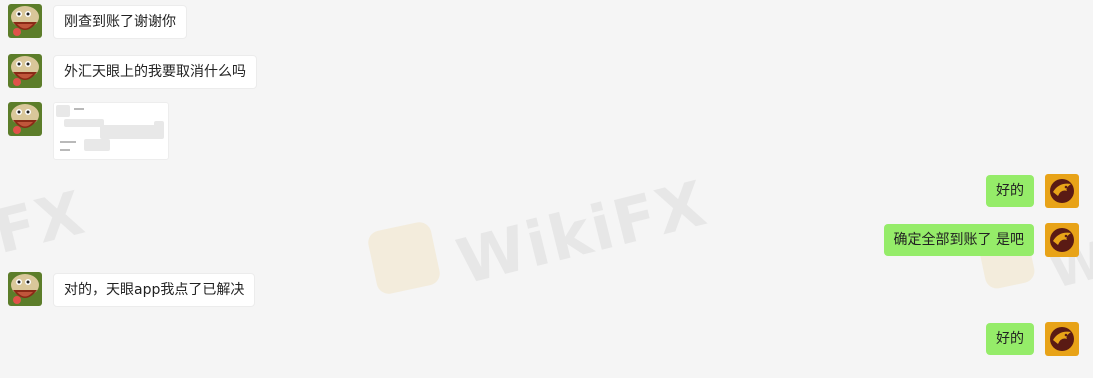 This screenshot has width=1093, height=378. What do you see at coordinates (208, 23) in the screenshot?
I see `message-incoming: 刚查到账了谢谢你` at bounding box center [208, 23].